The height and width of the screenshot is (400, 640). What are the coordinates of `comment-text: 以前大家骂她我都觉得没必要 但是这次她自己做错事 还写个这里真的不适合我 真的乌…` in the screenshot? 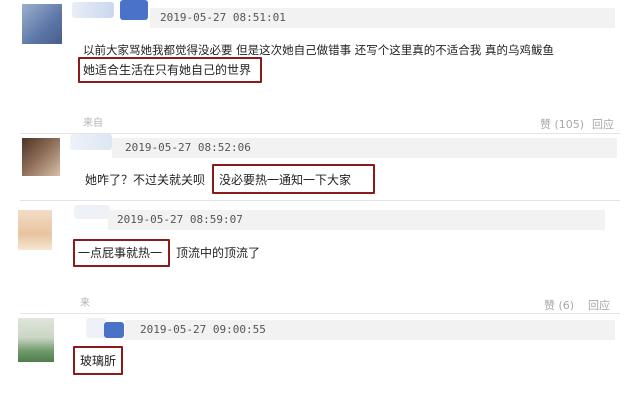 It's located at (318, 50).